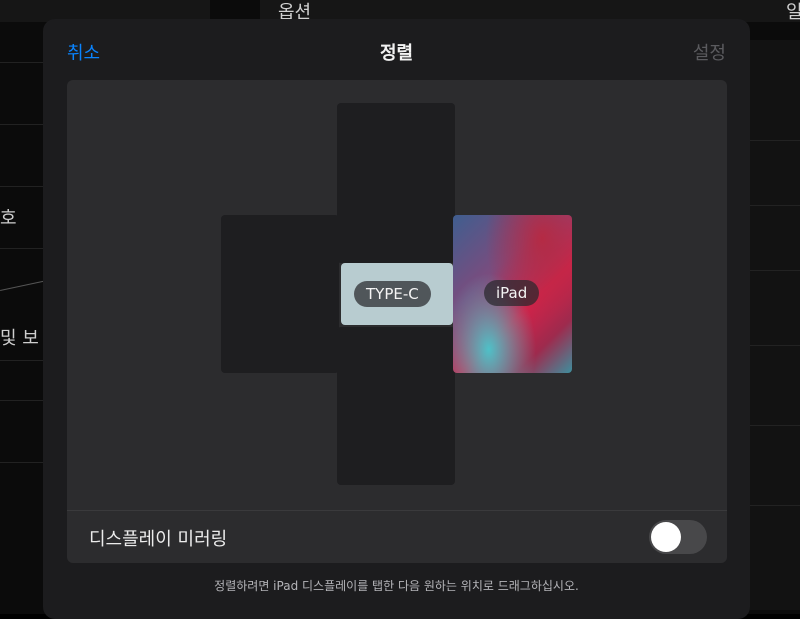 Image resolution: width=800 pixels, height=619 pixels. What do you see at coordinates (397, 536) in the screenshot?
I see `mirroring-row: 디스플레이 미러링` at bounding box center [397, 536].